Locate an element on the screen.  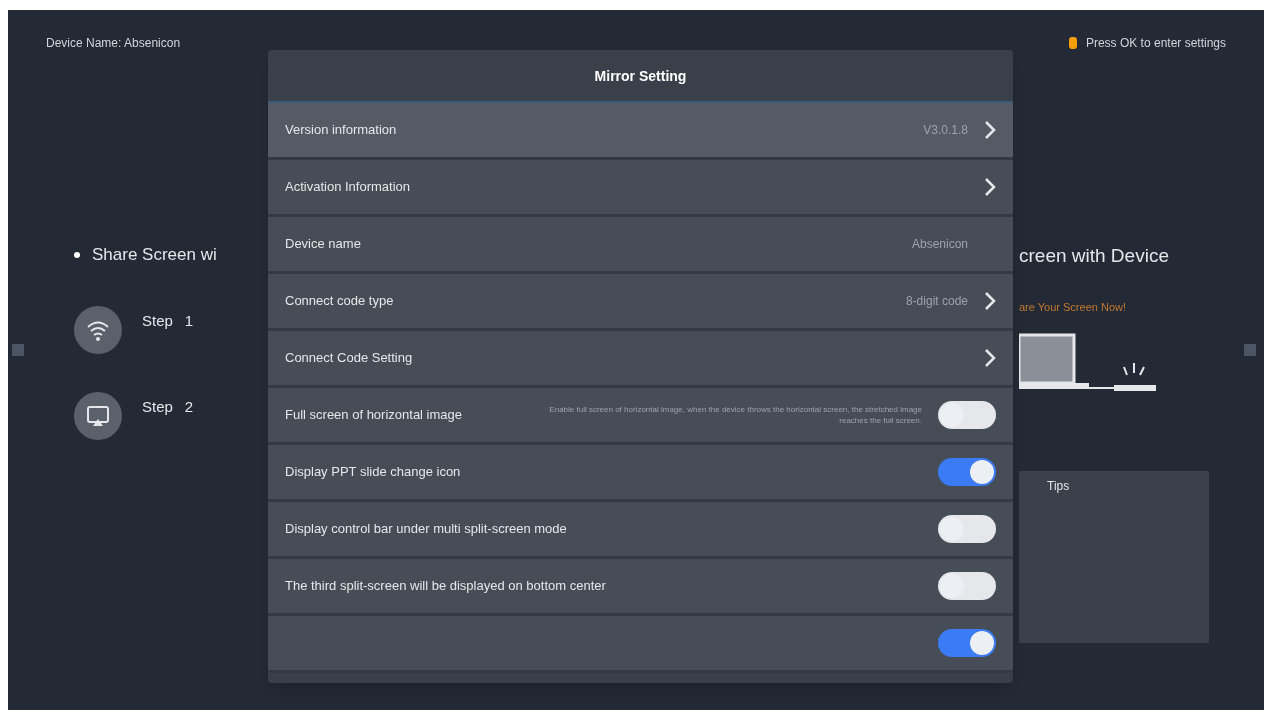
step-number: 1 is located at coordinates (189, 320).